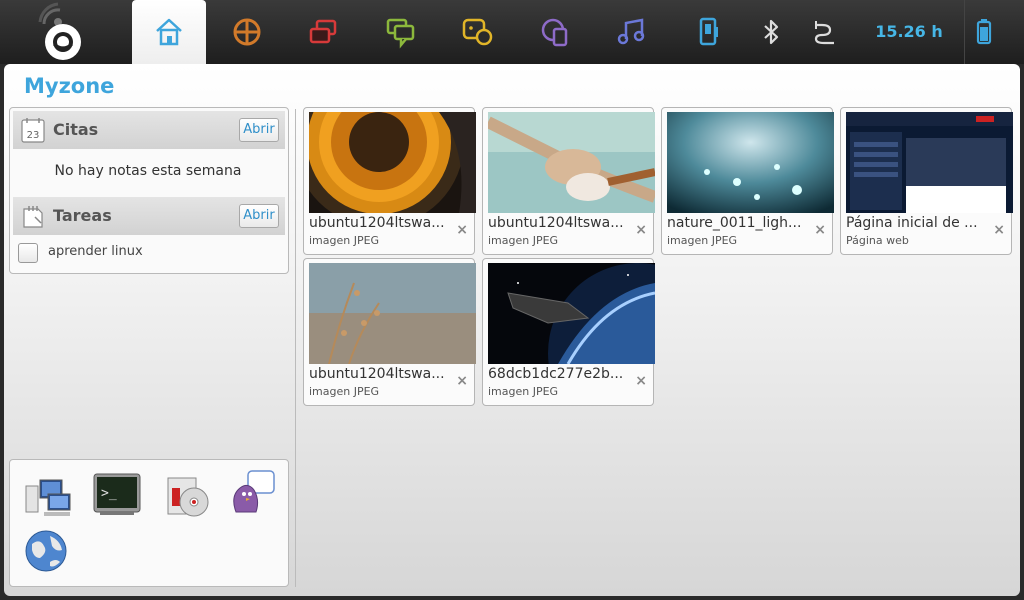  I want to click on thumbnail-space, so click(571, 313).